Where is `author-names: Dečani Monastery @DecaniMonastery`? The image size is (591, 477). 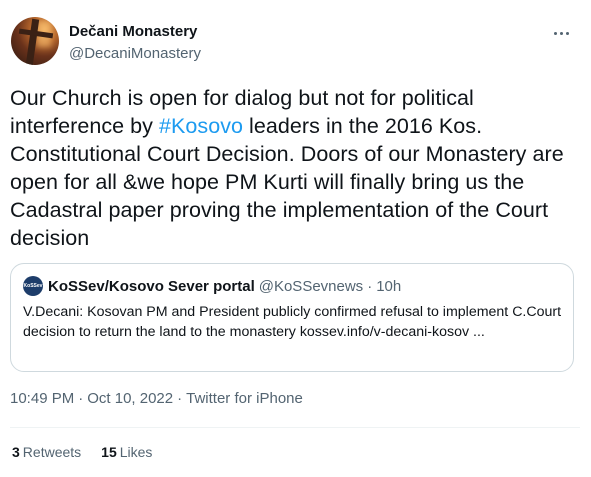
author-names: Dečani Monastery @DecaniMonastery is located at coordinates (135, 43).